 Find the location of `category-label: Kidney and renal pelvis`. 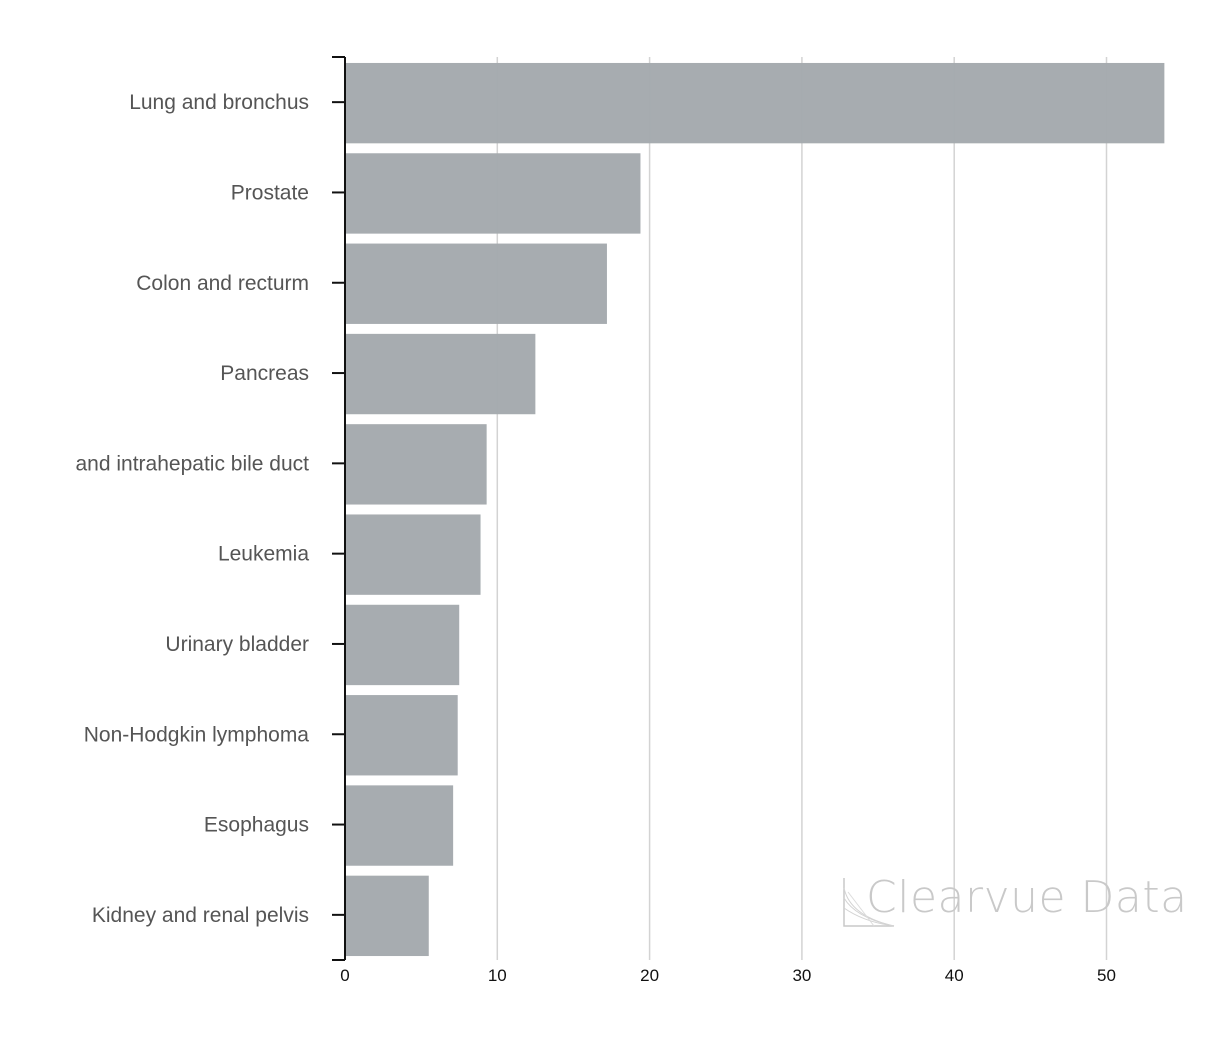

category-label: Kidney and renal pelvis is located at coordinates (200, 915).